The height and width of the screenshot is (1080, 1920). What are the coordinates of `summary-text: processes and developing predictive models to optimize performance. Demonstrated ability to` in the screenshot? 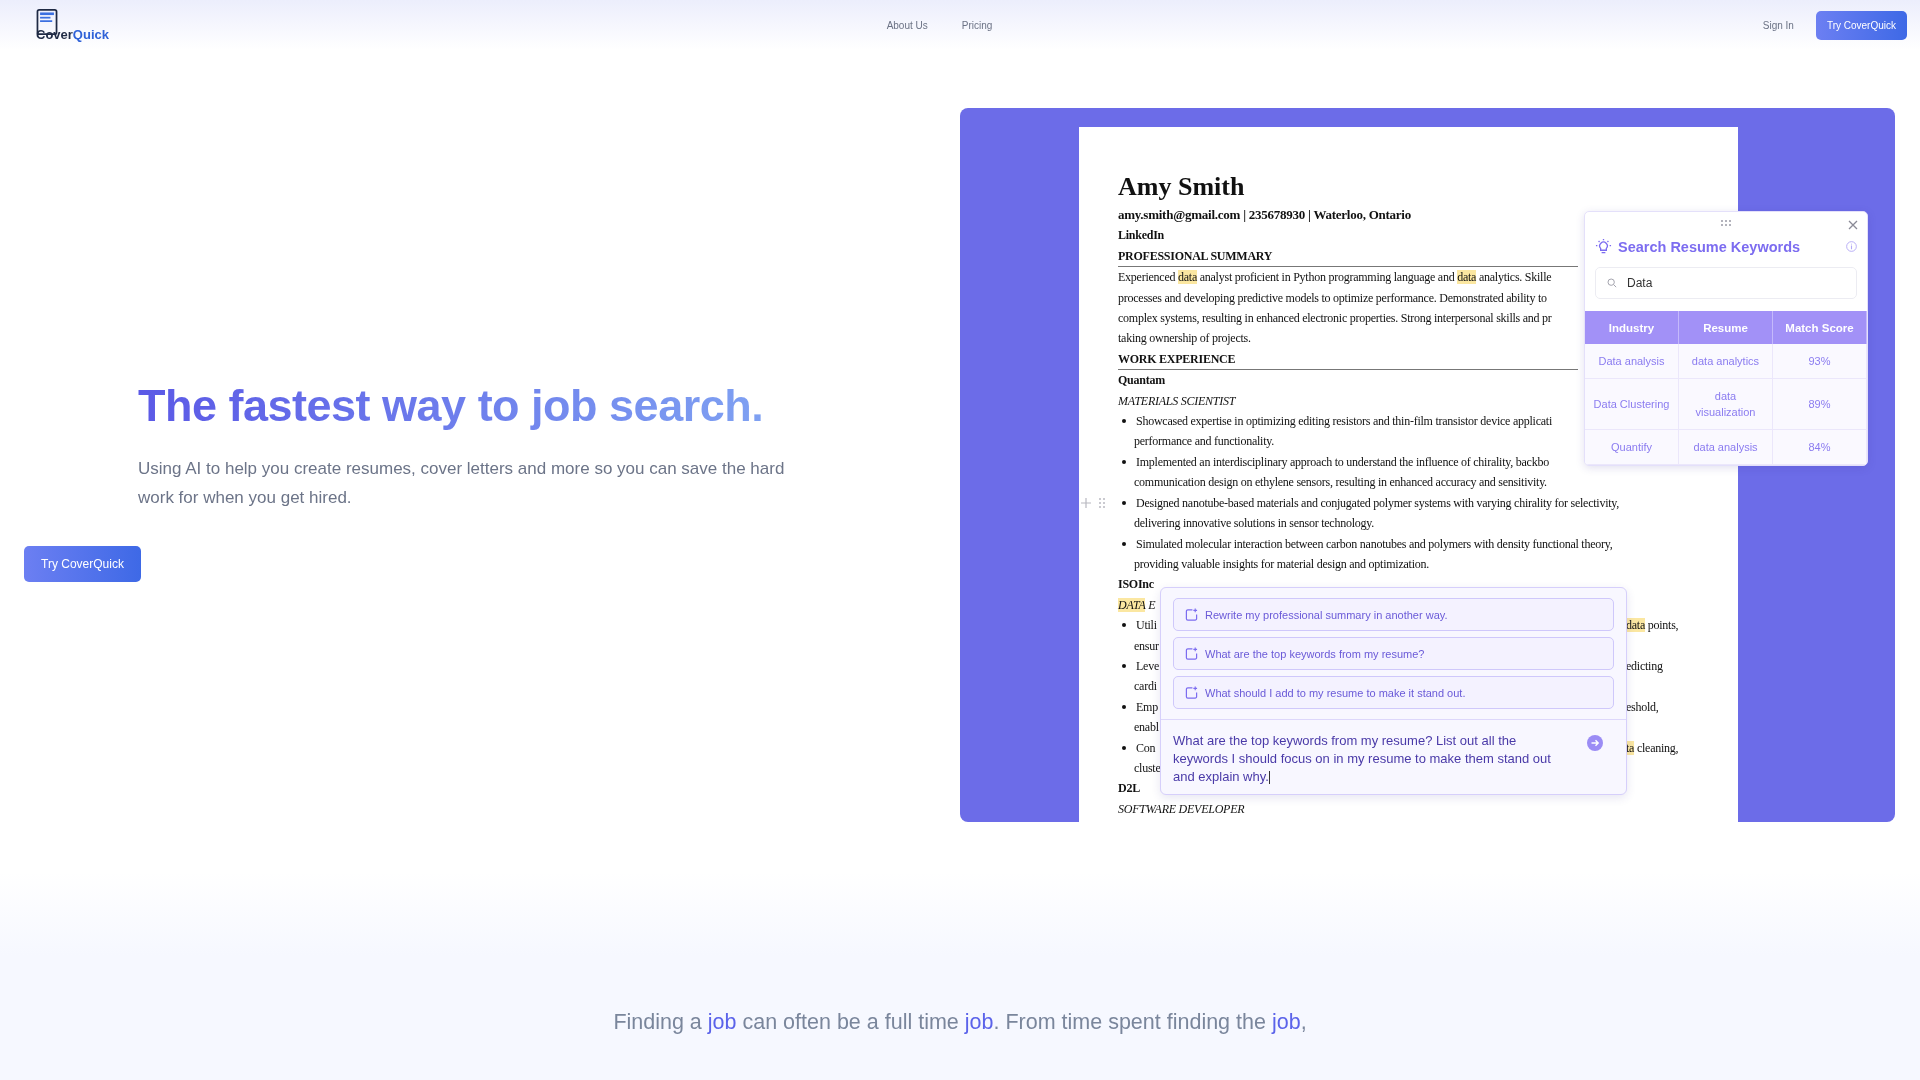 It's located at (1332, 298).